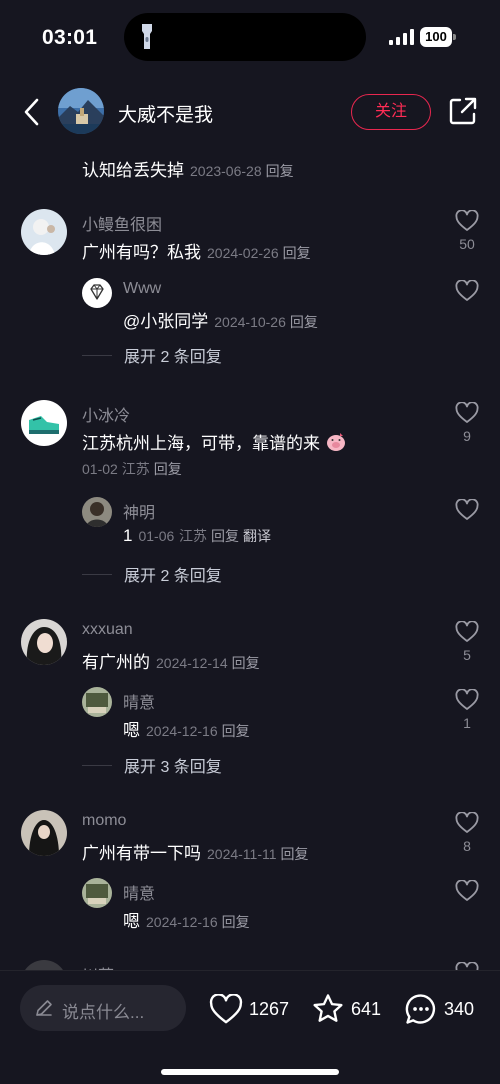  What do you see at coordinates (104, 821) in the screenshot?
I see `comment-username: momo` at bounding box center [104, 821].